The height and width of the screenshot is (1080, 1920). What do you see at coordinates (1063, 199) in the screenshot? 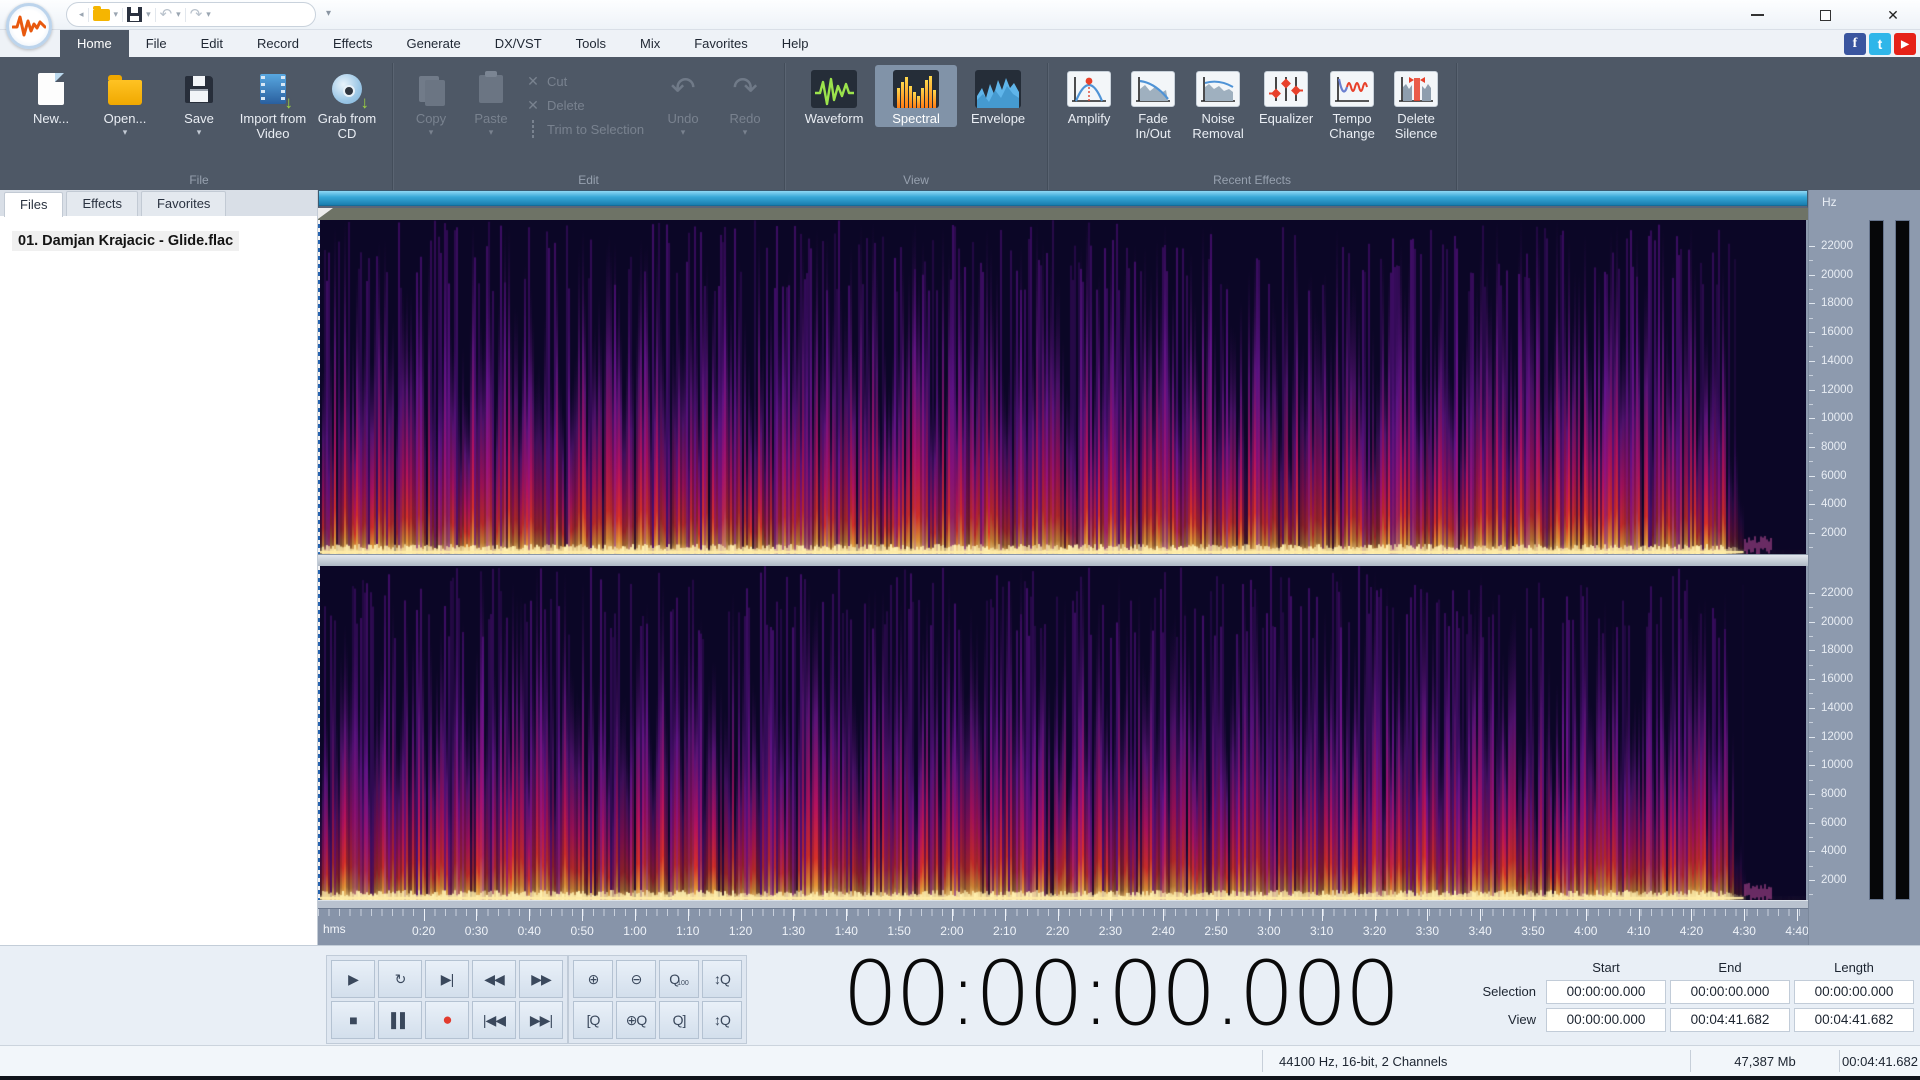
I see `horizontal-scrollbar` at bounding box center [1063, 199].